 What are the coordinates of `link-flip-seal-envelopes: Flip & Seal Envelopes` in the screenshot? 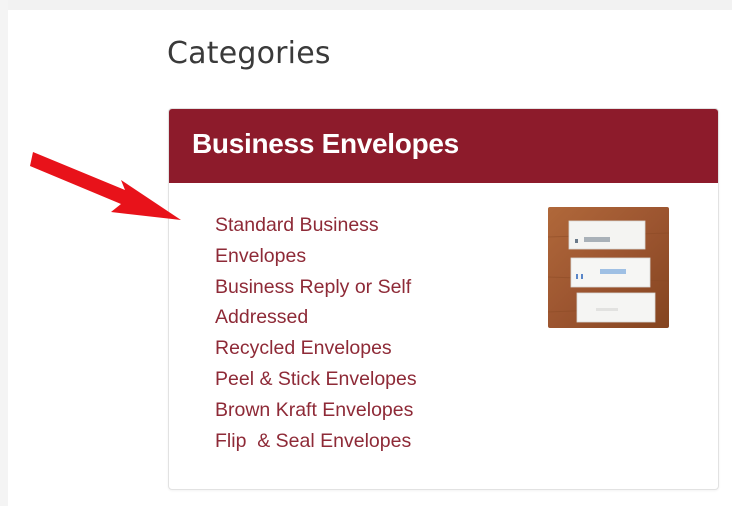 It's located at (340, 441).